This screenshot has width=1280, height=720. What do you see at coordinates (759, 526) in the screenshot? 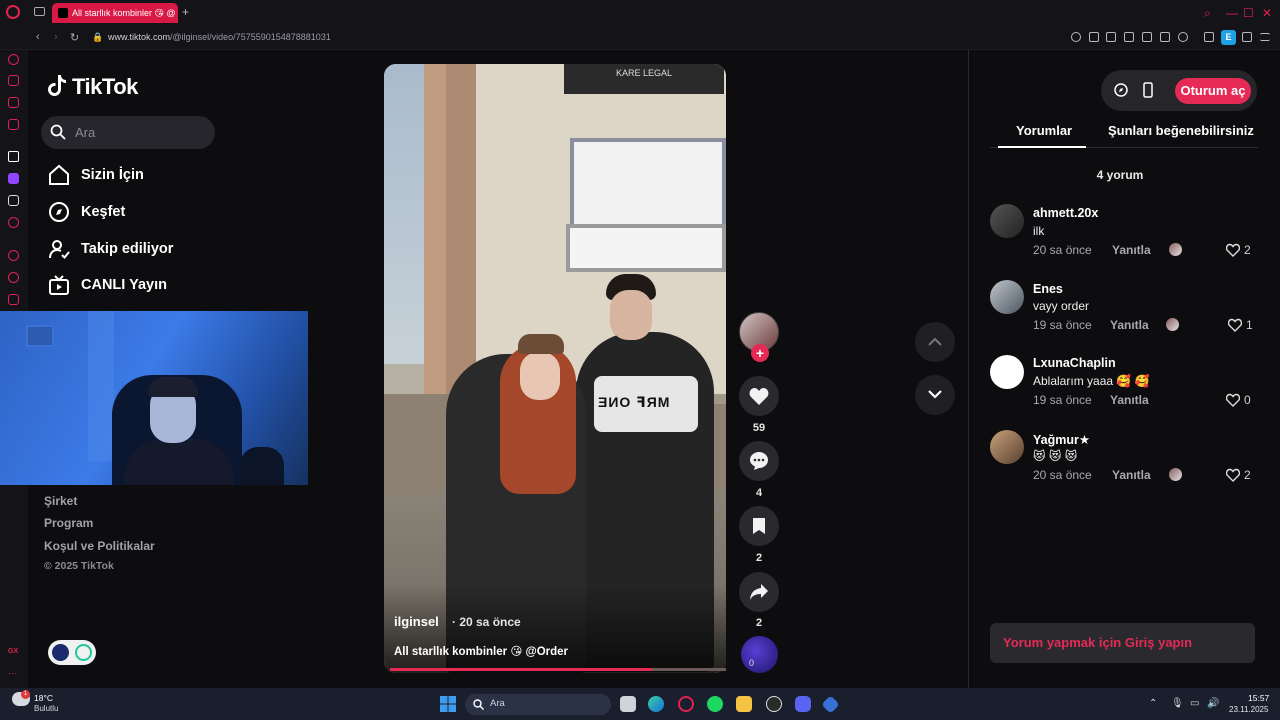
I see `save-button` at bounding box center [759, 526].